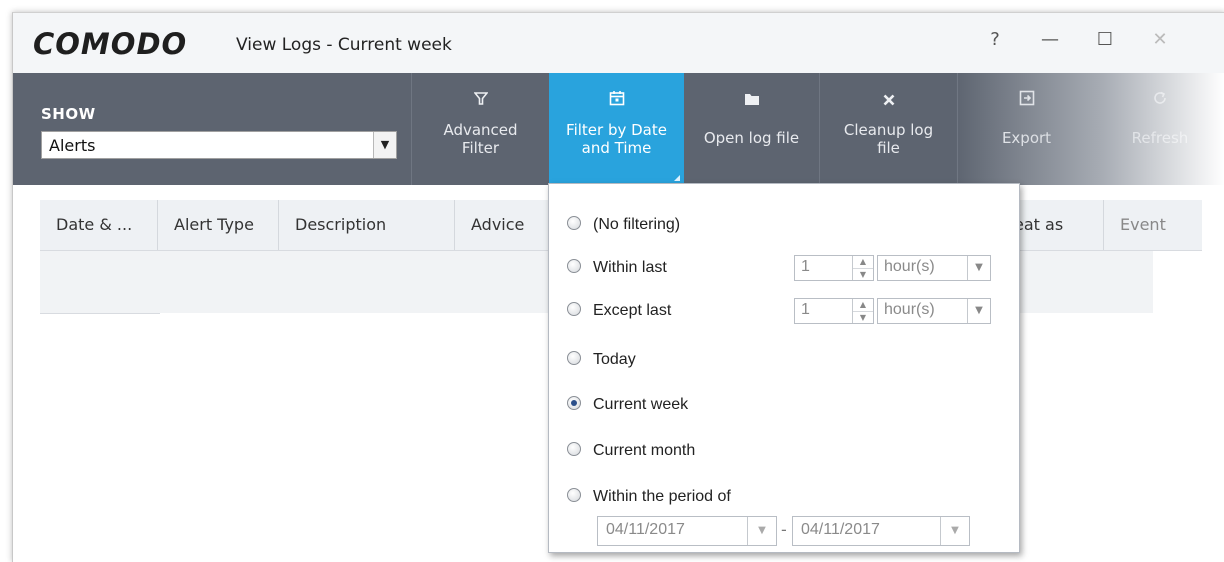 The image size is (1224, 562). I want to click on column-treat-as: eat as, so click(1056, 225).